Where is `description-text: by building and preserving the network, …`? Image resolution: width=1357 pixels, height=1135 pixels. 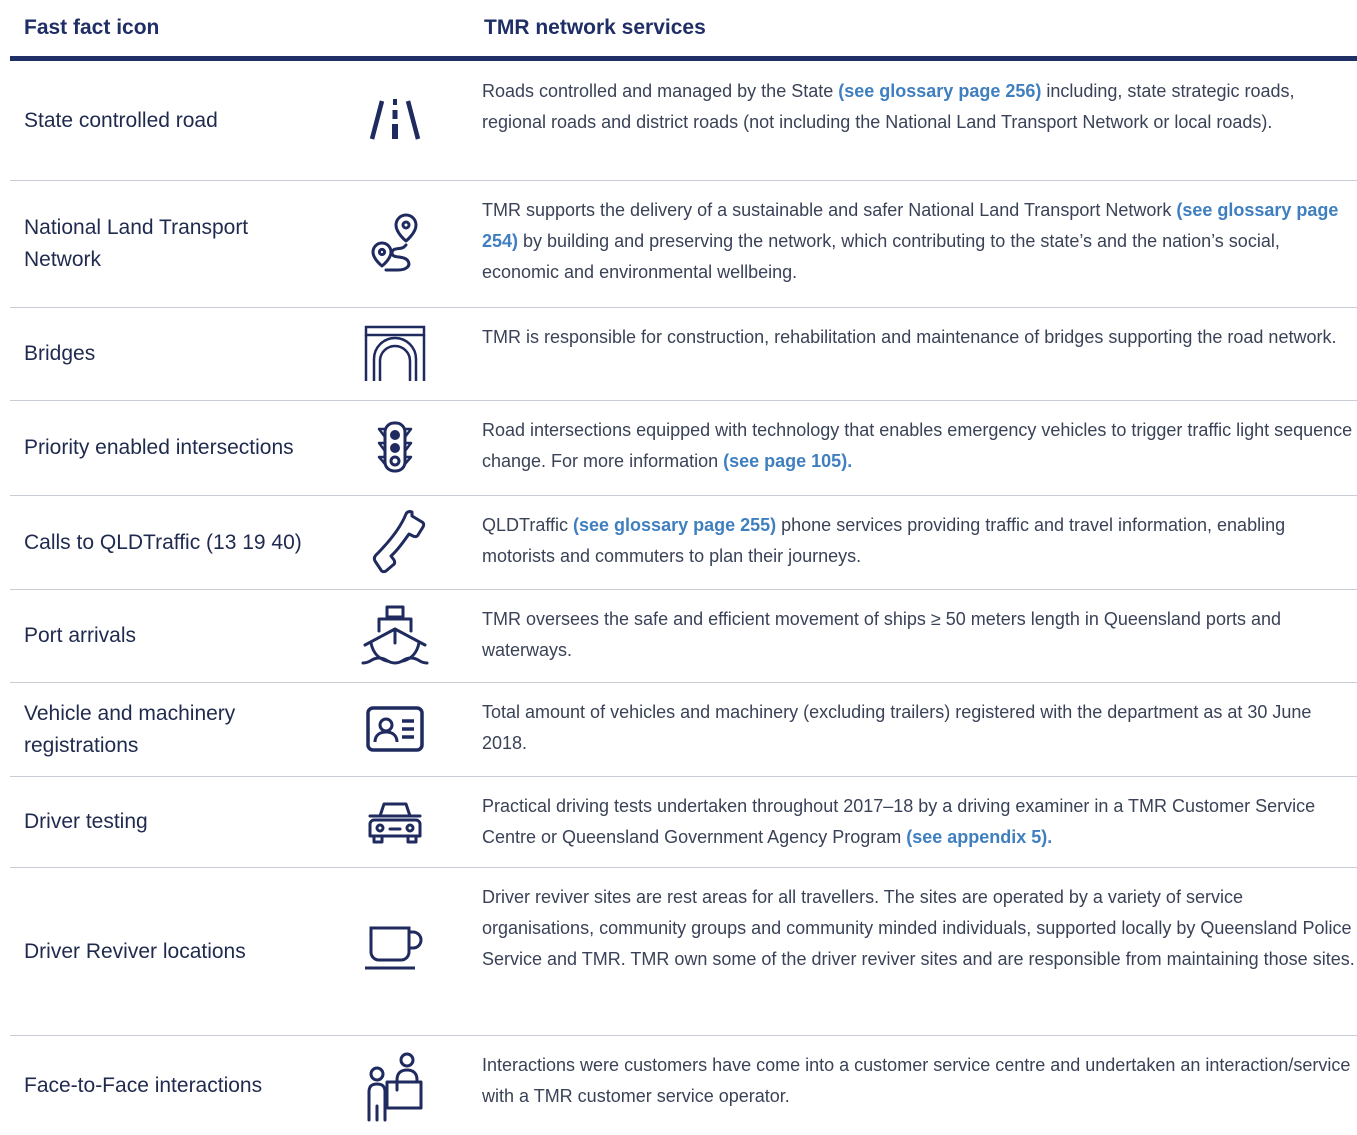 description-text: by building and preserving the network, … is located at coordinates (881, 256).